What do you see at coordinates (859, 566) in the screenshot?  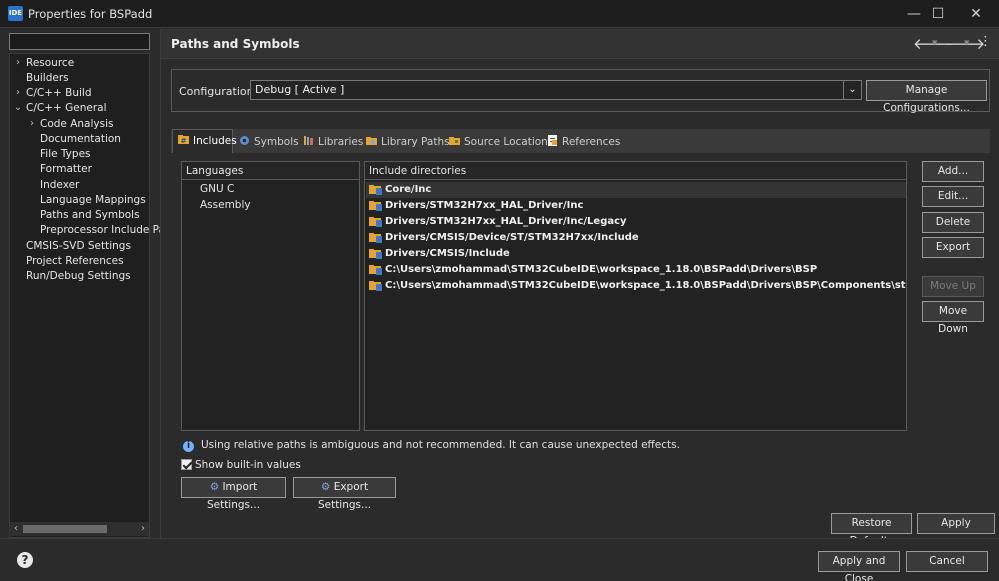 I see `apply-and-close-button: Apply and Close` at bounding box center [859, 566].